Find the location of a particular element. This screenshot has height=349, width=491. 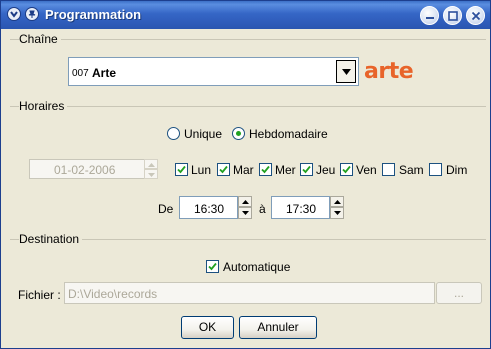

to-time-spinner is located at coordinates (337, 207).